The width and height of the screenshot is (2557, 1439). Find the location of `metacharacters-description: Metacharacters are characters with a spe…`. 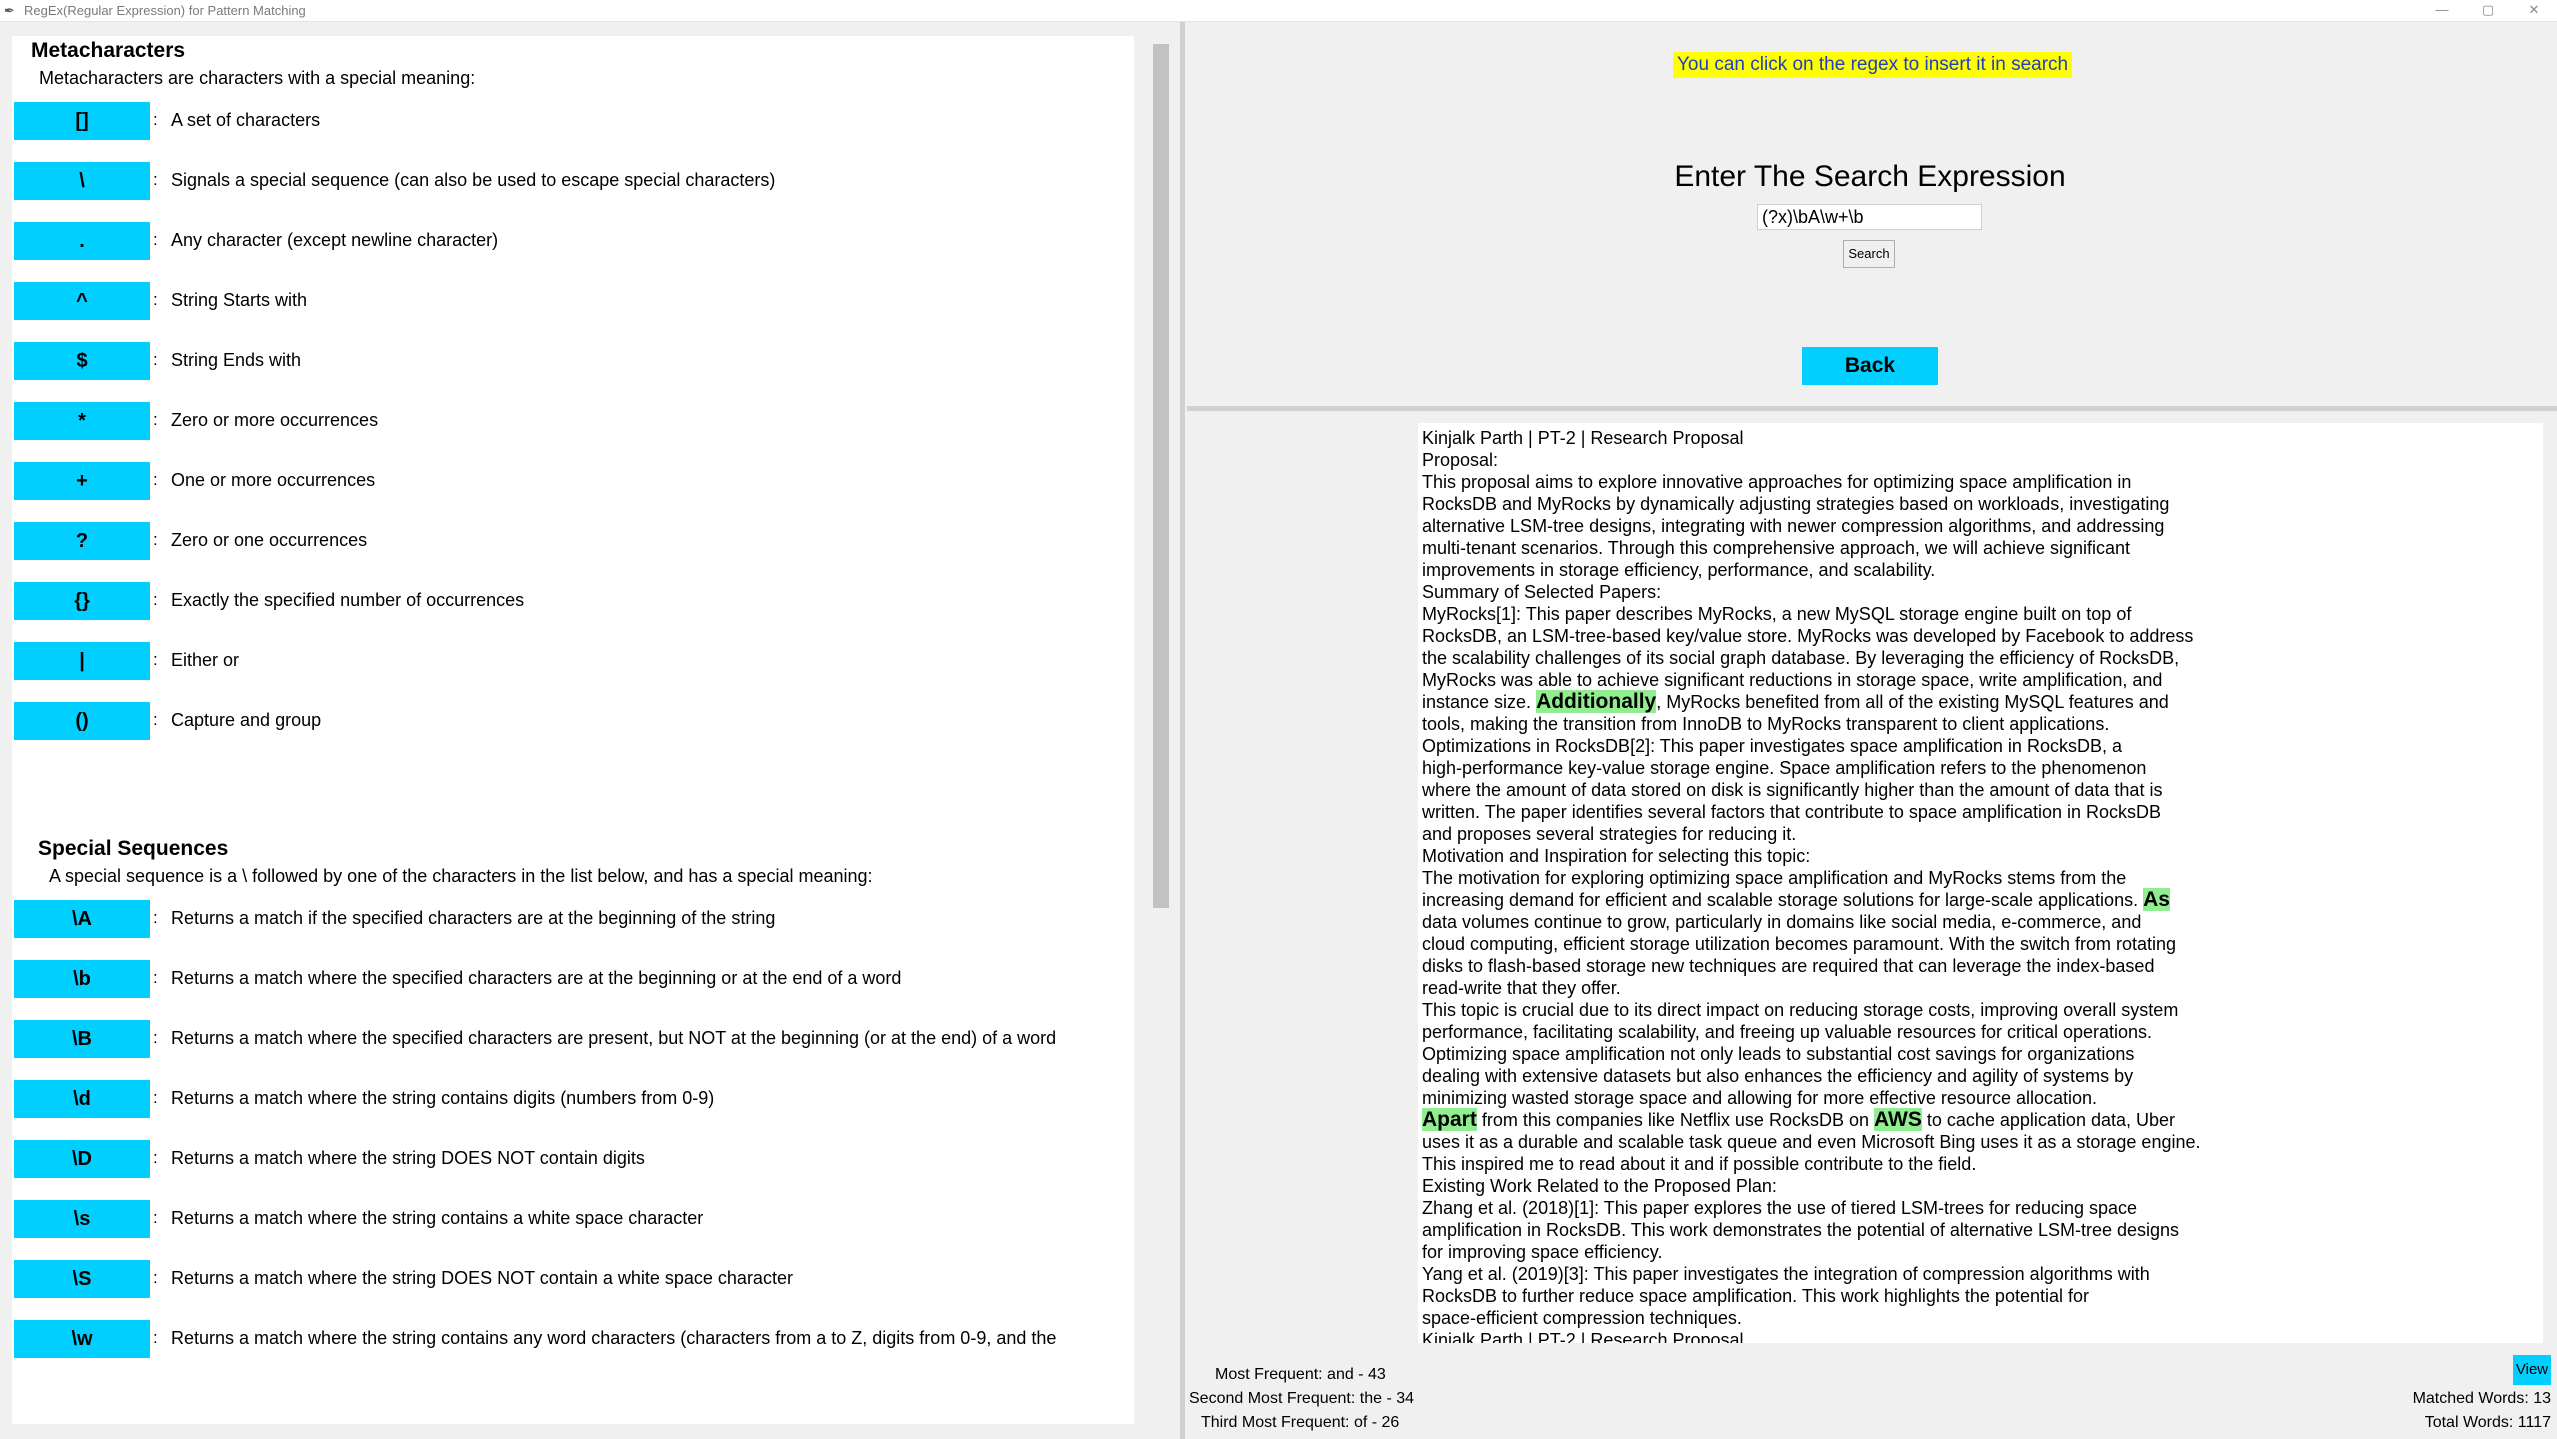

metacharacters-description: Metacharacters are characters with a spe… is located at coordinates (257, 78).